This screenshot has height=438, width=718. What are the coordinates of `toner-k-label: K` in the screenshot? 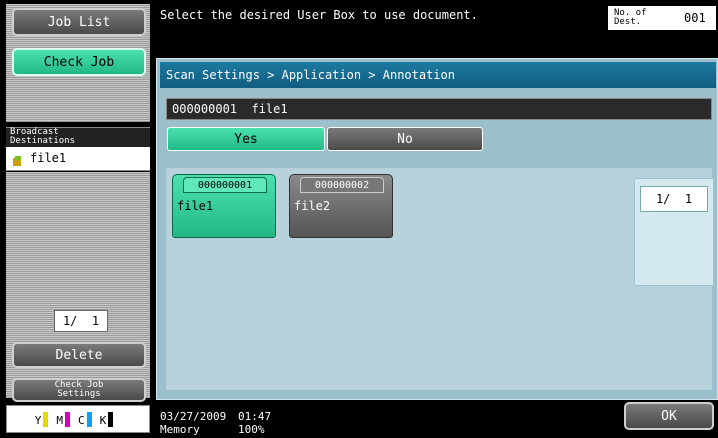 It's located at (103, 420).